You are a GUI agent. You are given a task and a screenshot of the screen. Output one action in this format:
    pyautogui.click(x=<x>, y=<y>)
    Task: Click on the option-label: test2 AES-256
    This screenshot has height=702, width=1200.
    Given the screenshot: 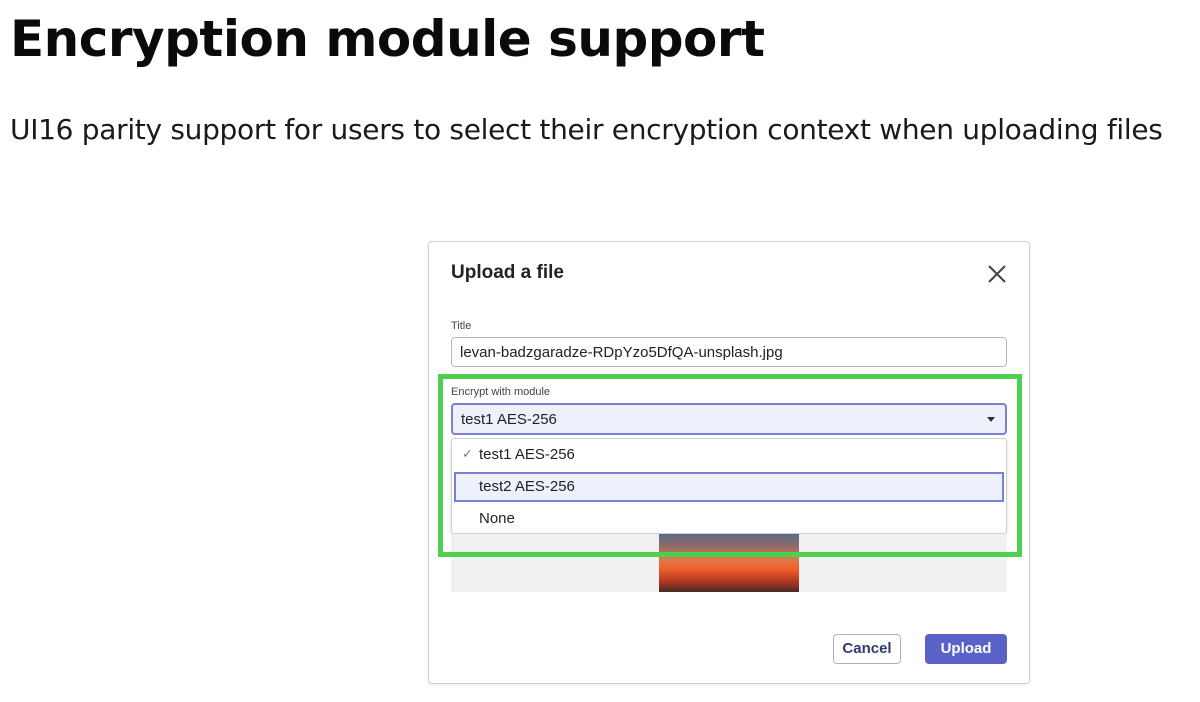 What is the action you would take?
    pyautogui.click(x=527, y=486)
    